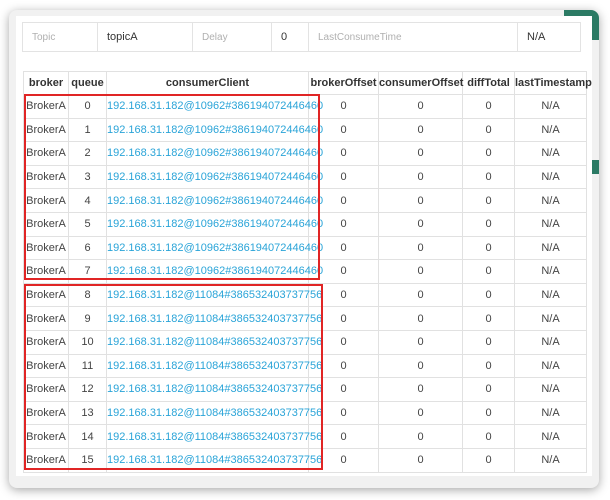  Describe the element at coordinates (207, 83) in the screenshot. I see `header-consumer-client: consumerClient` at that location.